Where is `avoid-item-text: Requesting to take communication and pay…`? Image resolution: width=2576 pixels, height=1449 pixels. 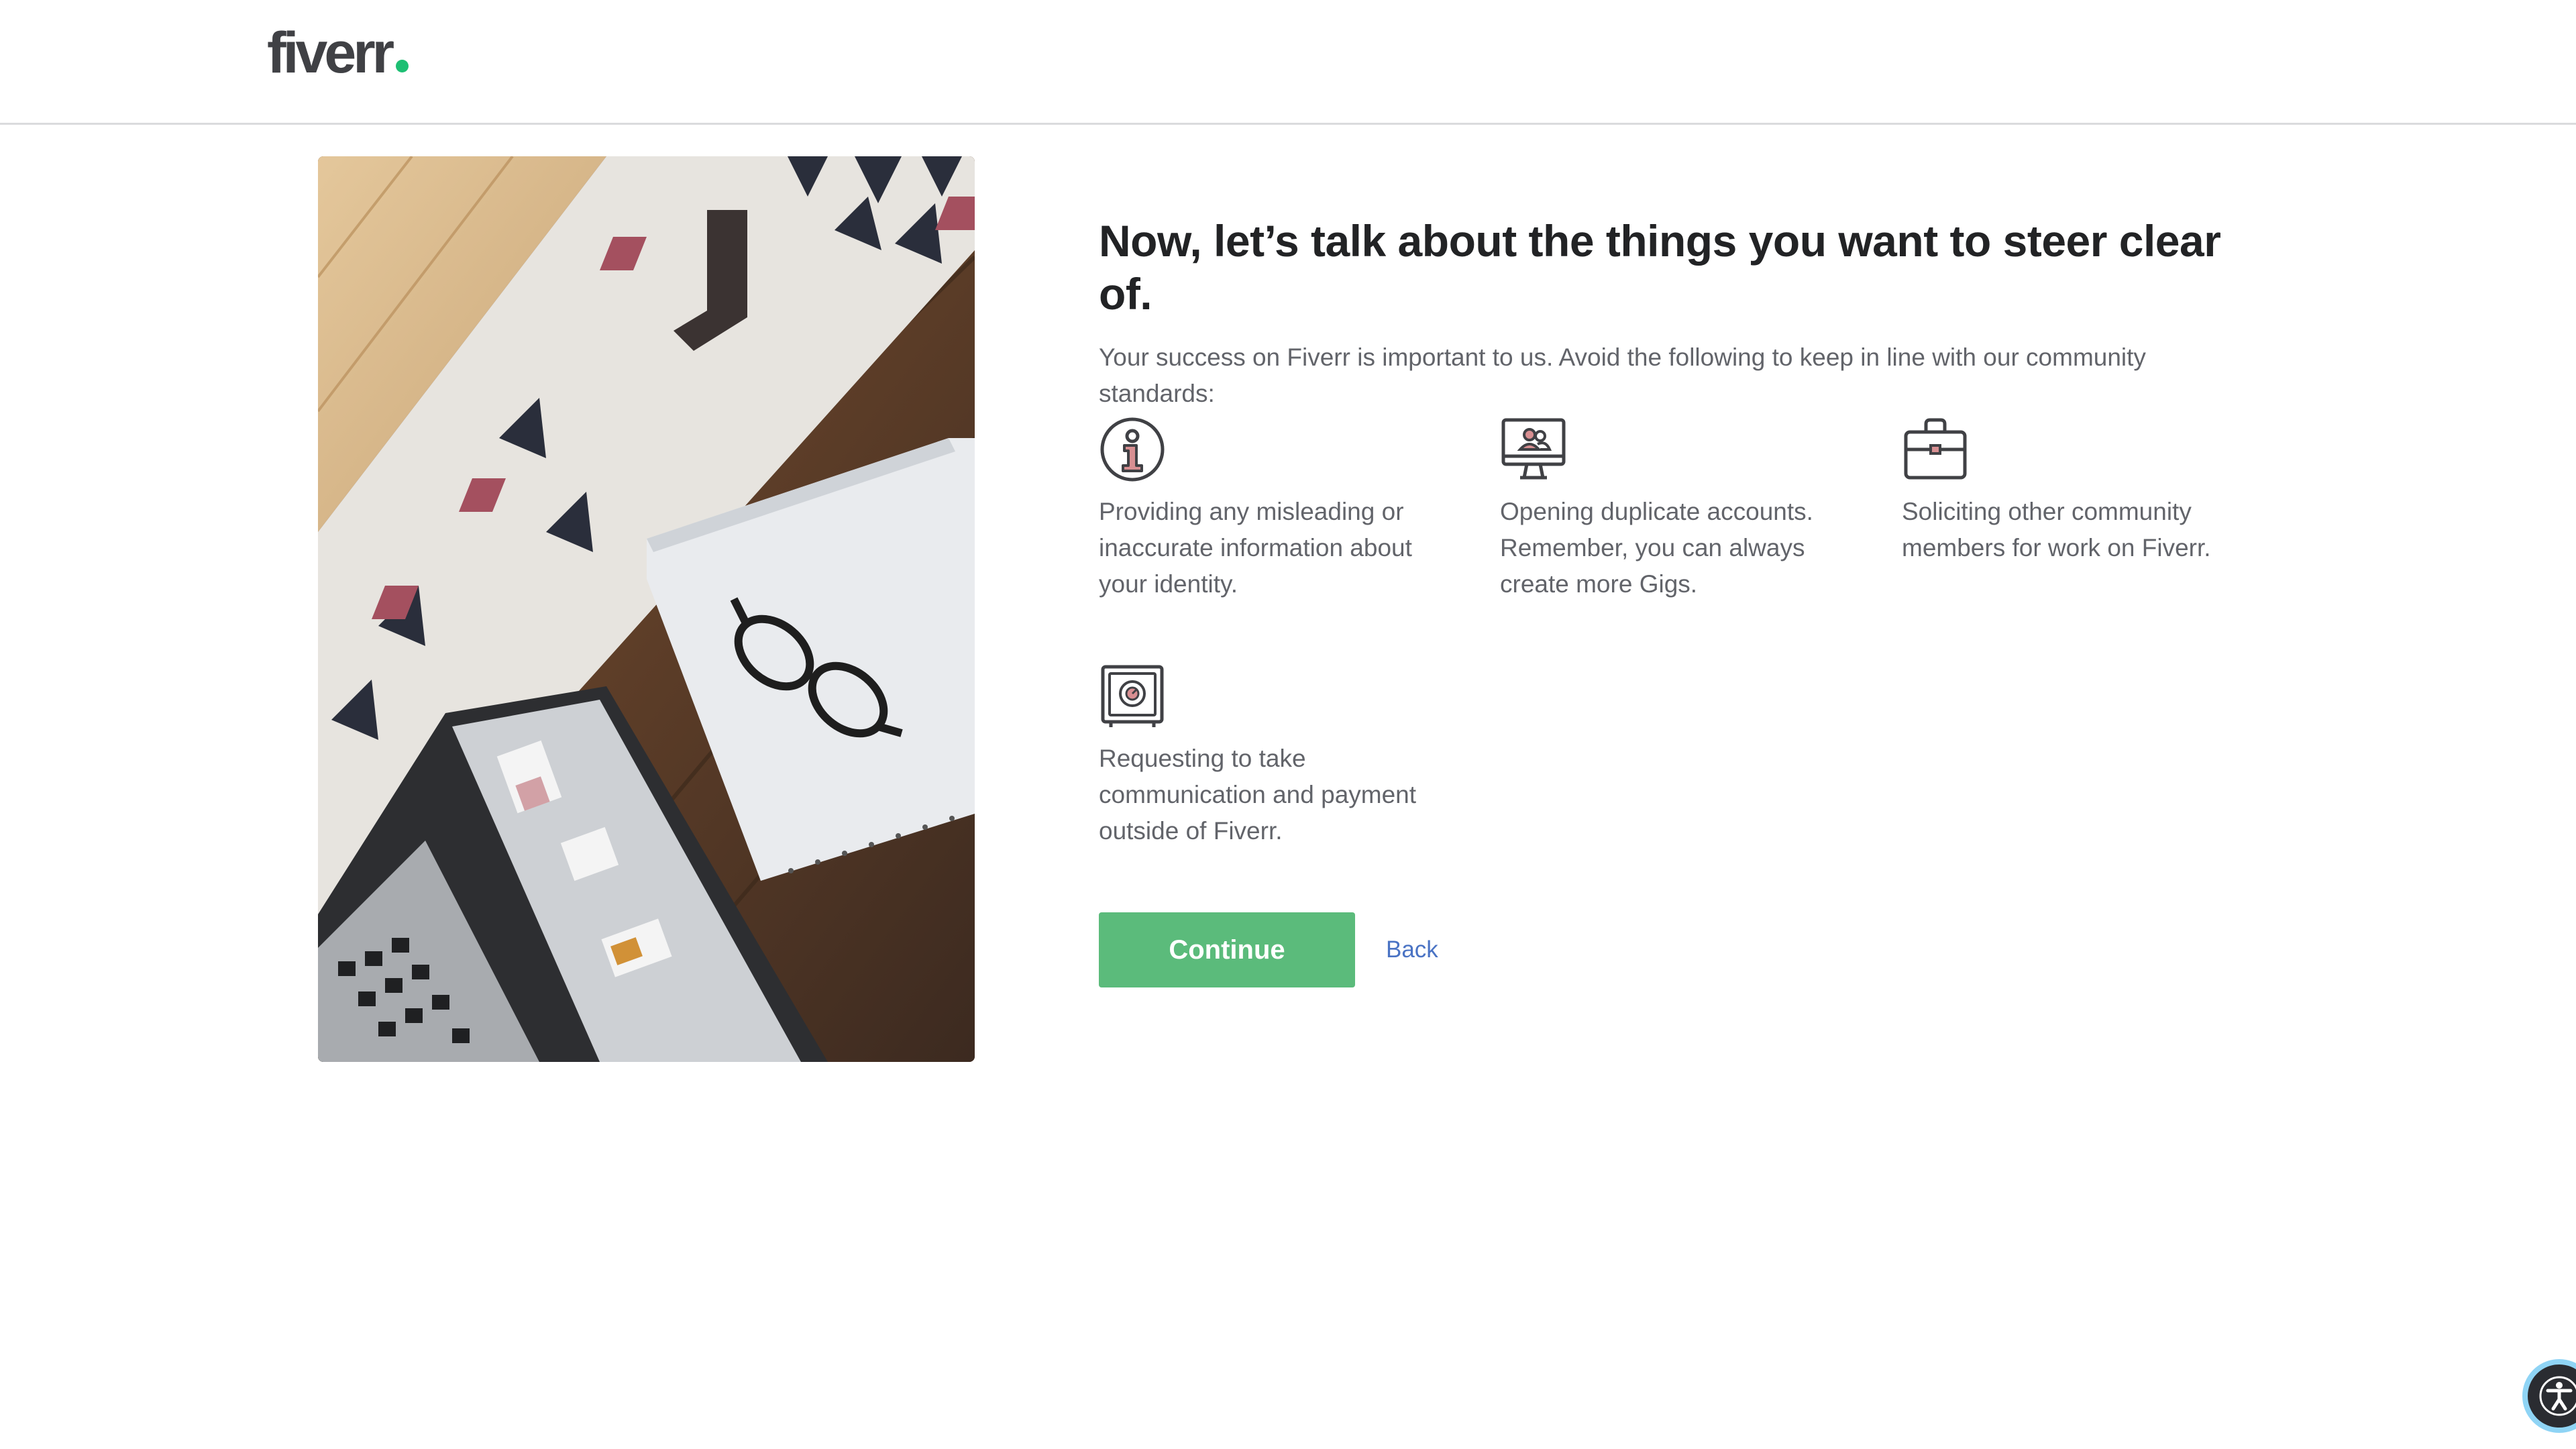 avoid-item-text: Requesting to take communication and pay… is located at coordinates (1258, 795).